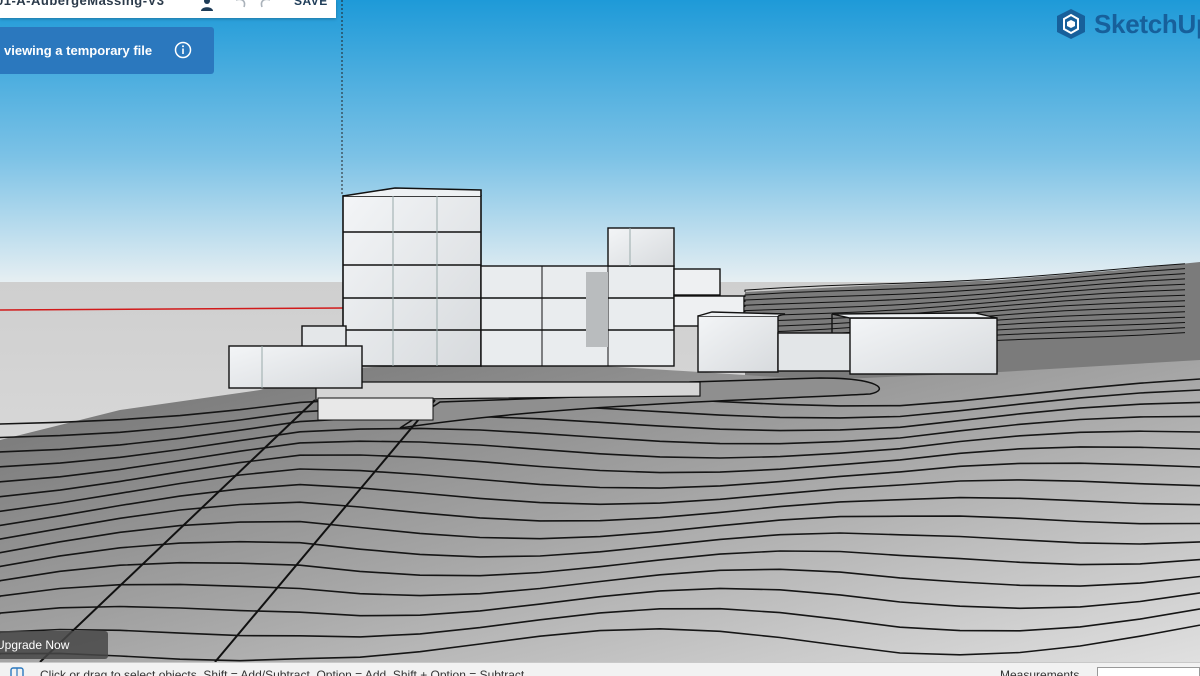 Image resolution: width=1200 pixels, height=676 pixels. What do you see at coordinates (311, 4) in the screenshot?
I see `save-button: SAVE` at bounding box center [311, 4].